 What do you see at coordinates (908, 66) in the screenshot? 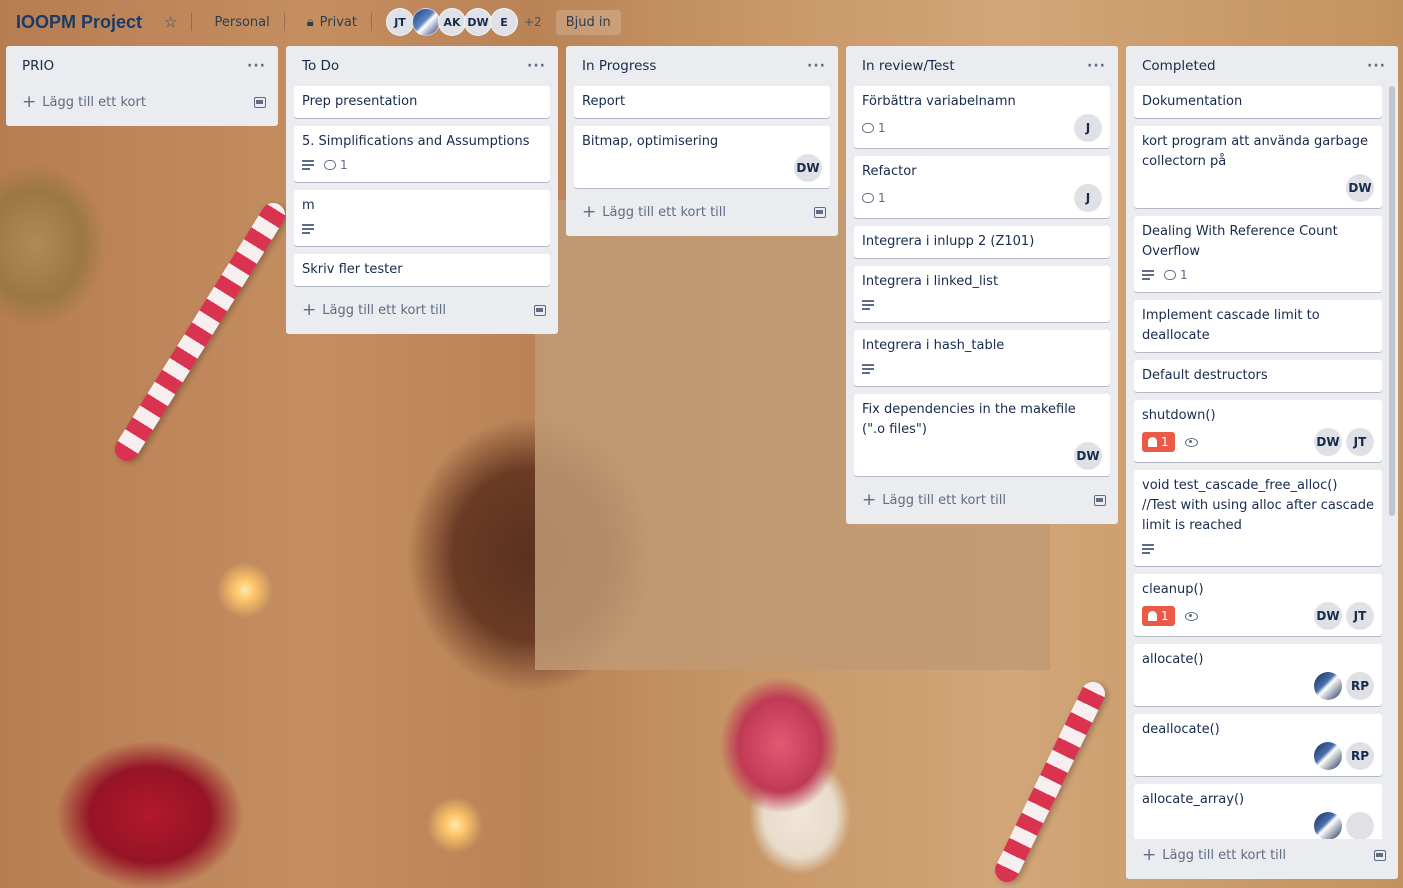
I see `list-title: In review/Test` at bounding box center [908, 66].